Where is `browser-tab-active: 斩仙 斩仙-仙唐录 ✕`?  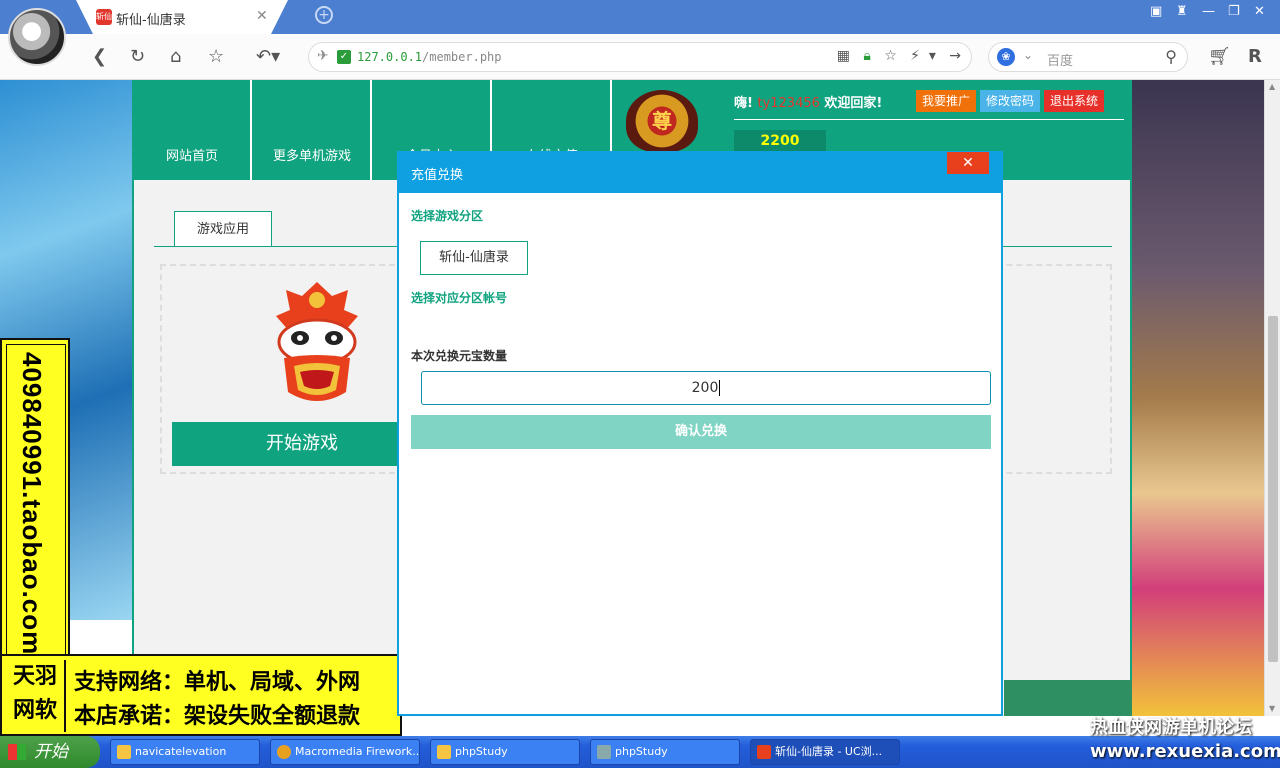 browser-tab-active: 斩仙 斩仙-仙唐录 ✕ is located at coordinates (182, 17).